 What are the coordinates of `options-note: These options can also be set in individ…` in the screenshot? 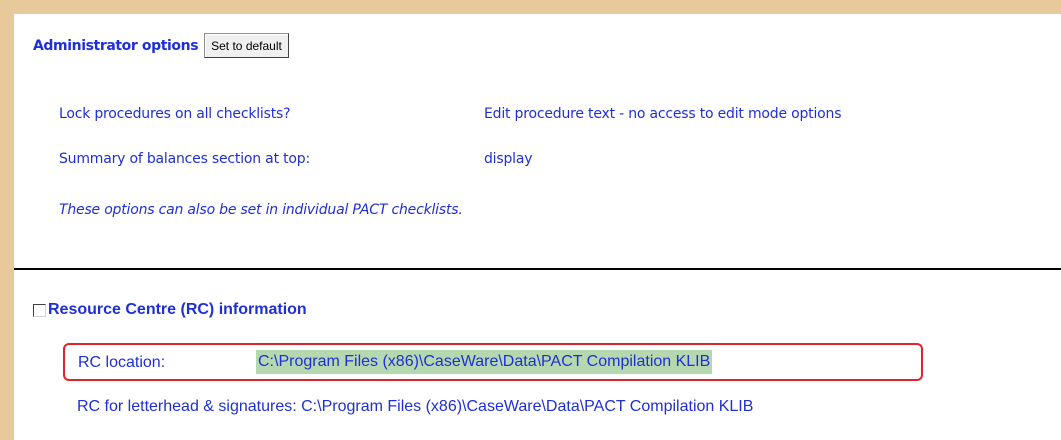 It's located at (261, 210).